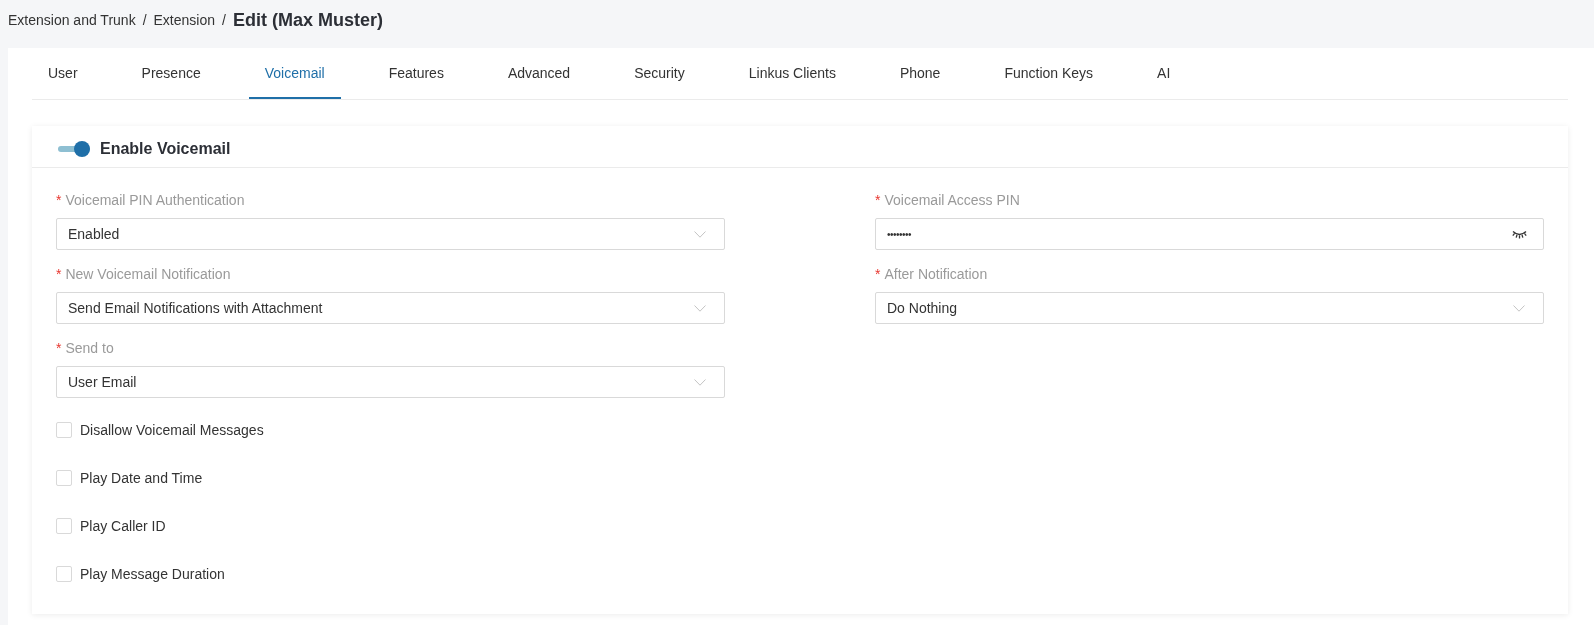 The height and width of the screenshot is (625, 1594). I want to click on field-label: * Voicemail PIN Authentication, so click(151, 200).